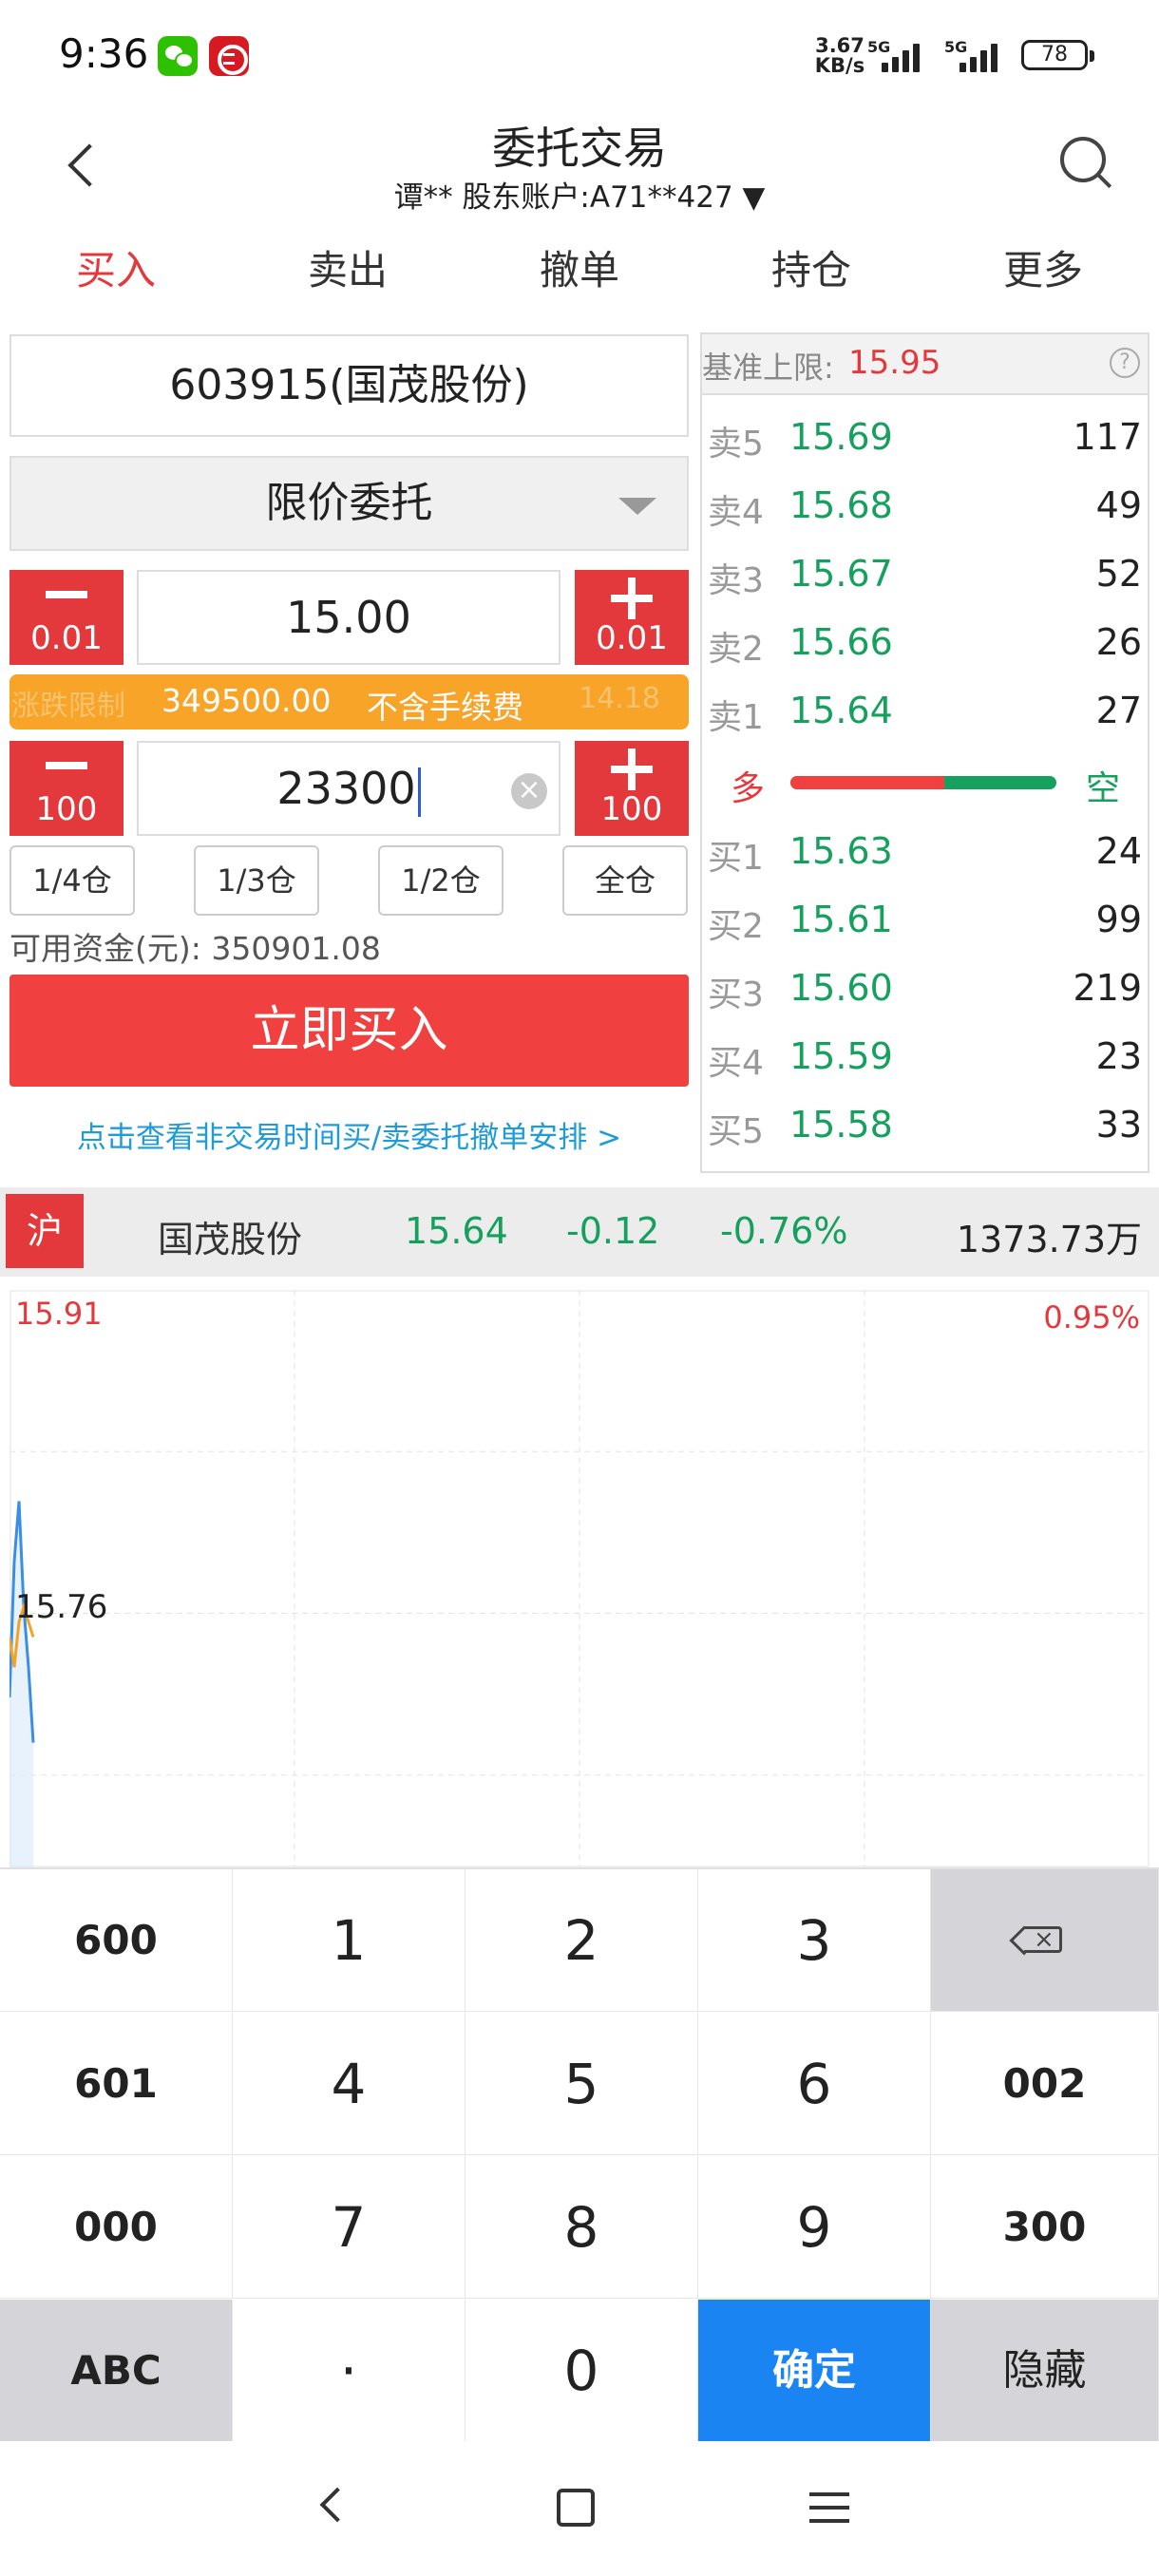  What do you see at coordinates (116, 2084) in the screenshot?
I see `key-601: 601` at bounding box center [116, 2084].